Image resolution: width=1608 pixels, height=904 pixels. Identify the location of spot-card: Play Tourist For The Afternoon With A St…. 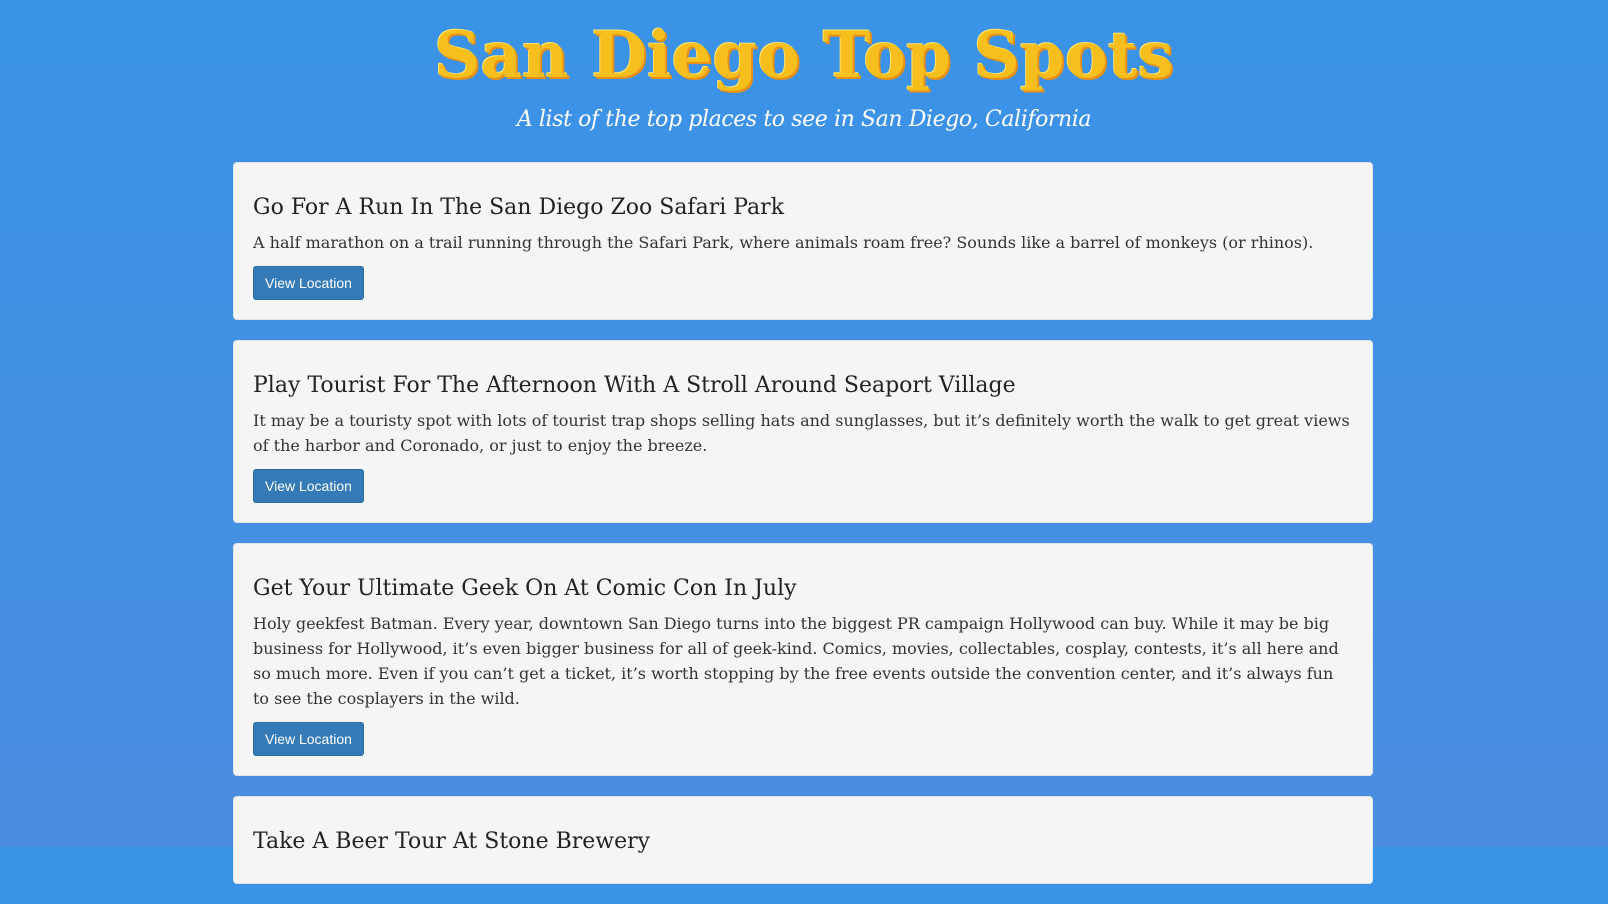
(803, 431).